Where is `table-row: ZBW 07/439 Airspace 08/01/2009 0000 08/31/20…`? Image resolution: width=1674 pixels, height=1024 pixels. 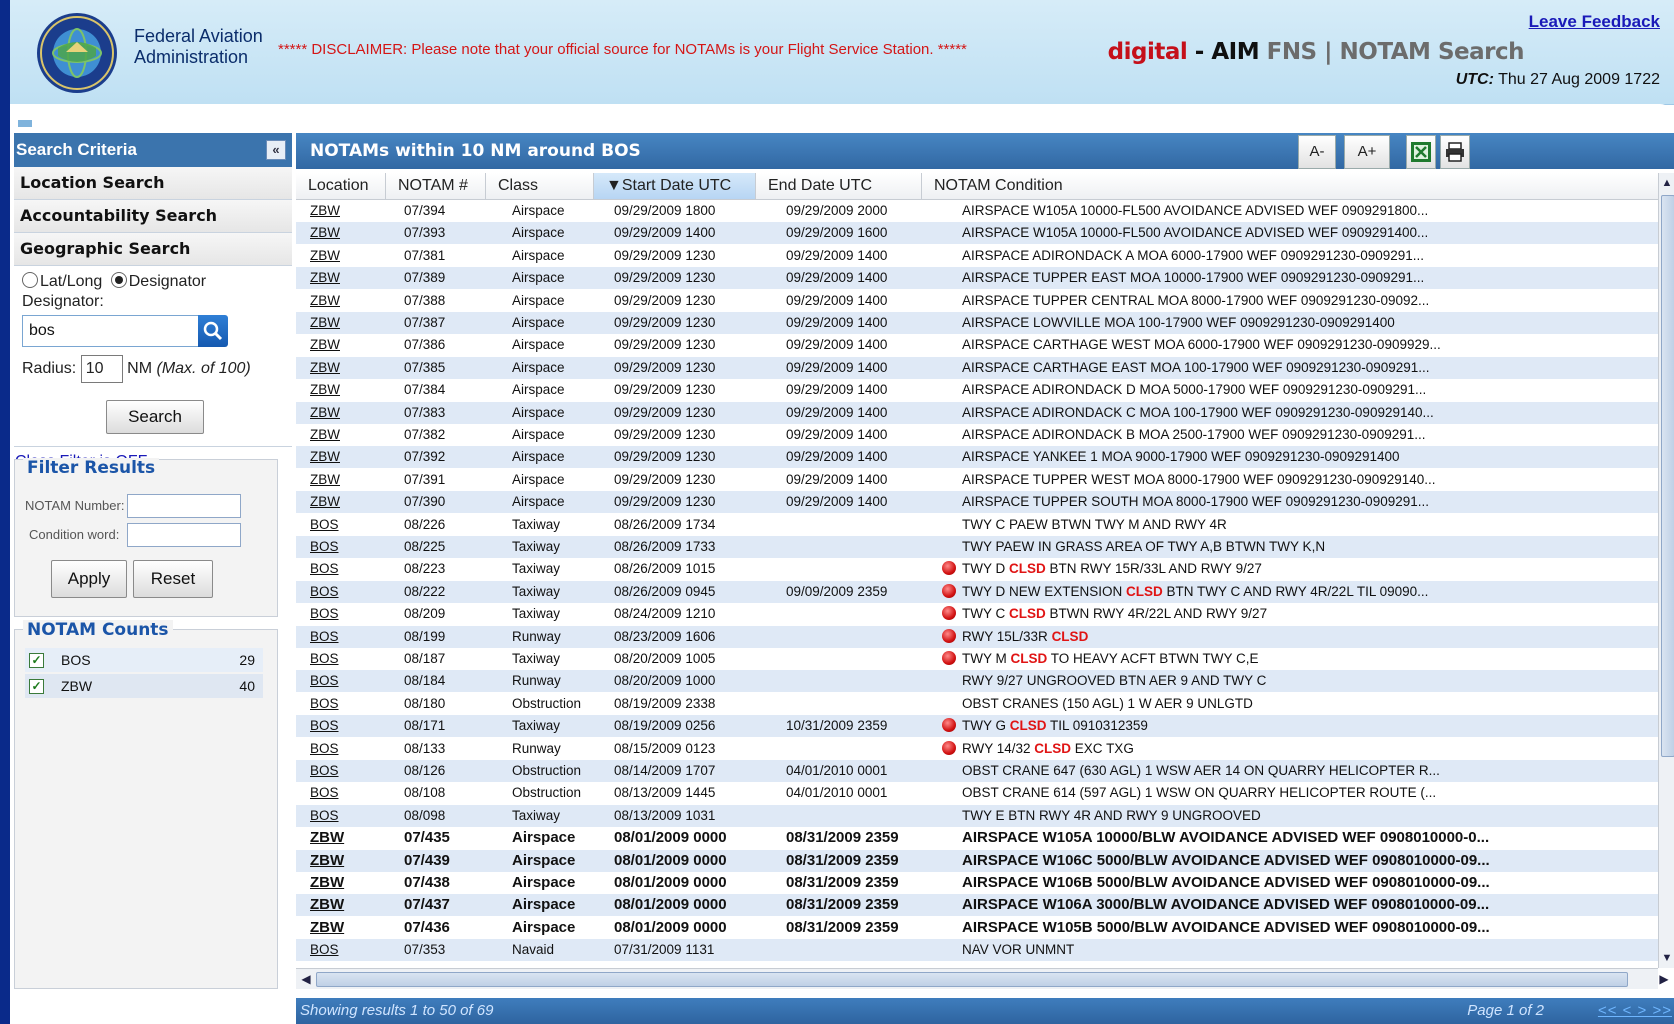 table-row: ZBW 07/439 Airspace 08/01/2009 0000 08/31/20… is located at coordinates (977, 860).